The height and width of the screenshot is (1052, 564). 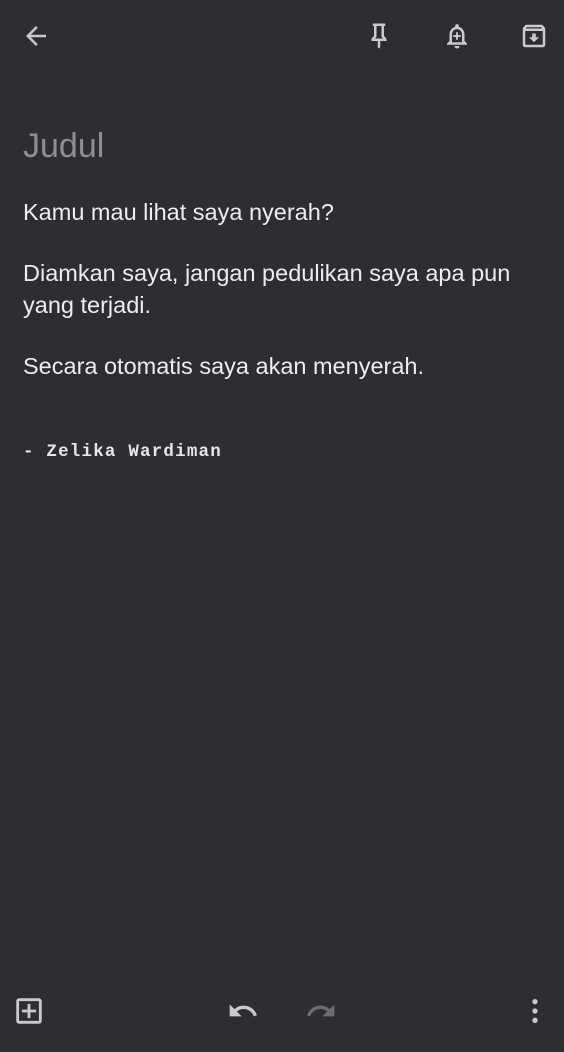 I want to click on note-signature: - Zelika Wardiman, so click(x=122, y=452).